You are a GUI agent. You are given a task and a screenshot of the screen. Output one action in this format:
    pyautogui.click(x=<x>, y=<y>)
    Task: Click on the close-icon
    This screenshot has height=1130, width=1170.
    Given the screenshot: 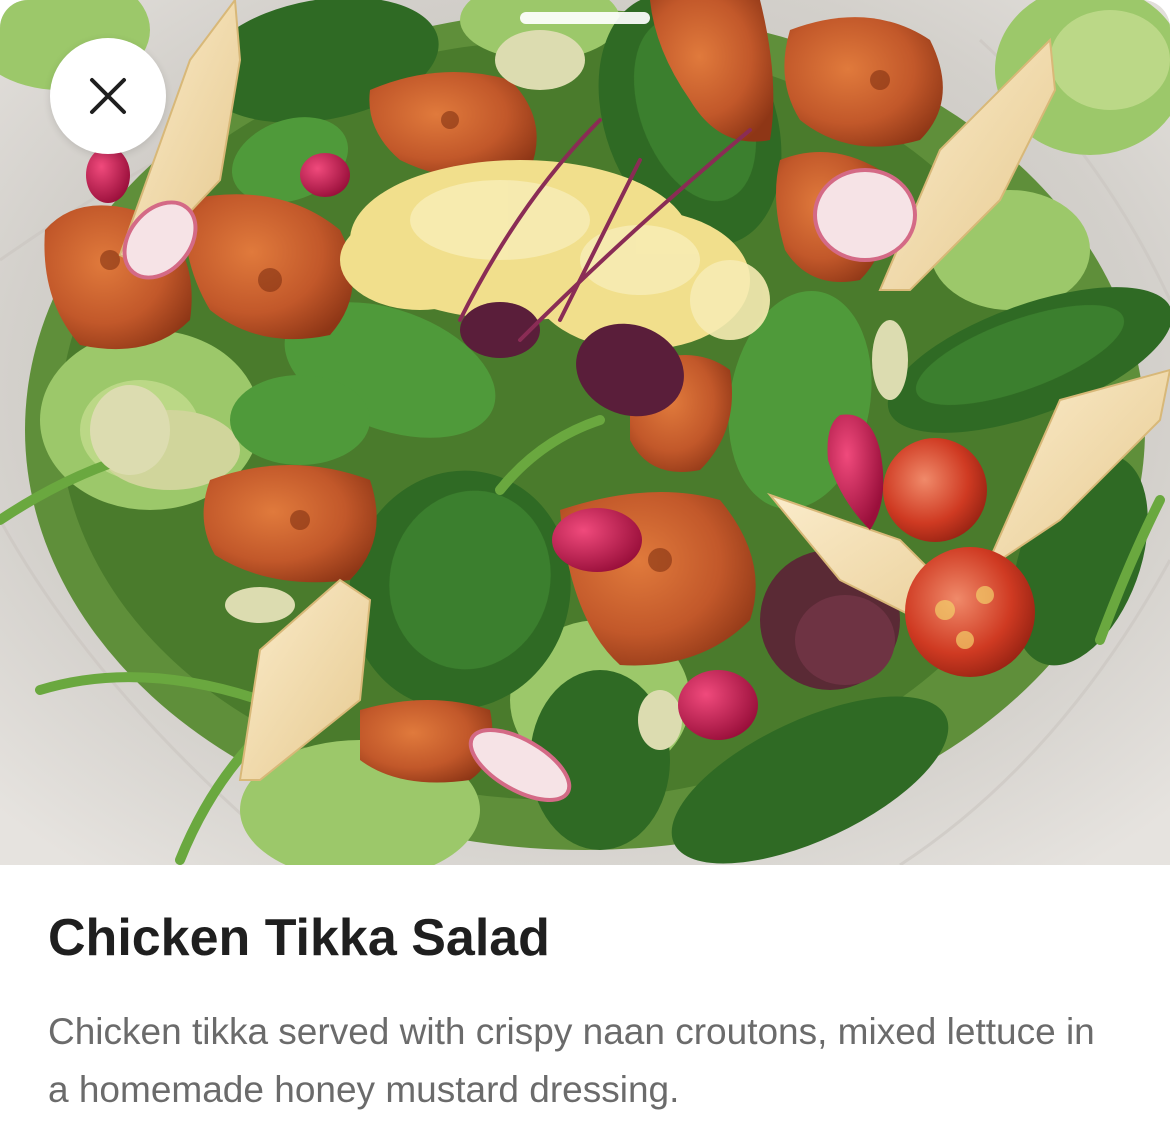 What is the action you would take?
    pyautogui.click(x=108, y=96)
    